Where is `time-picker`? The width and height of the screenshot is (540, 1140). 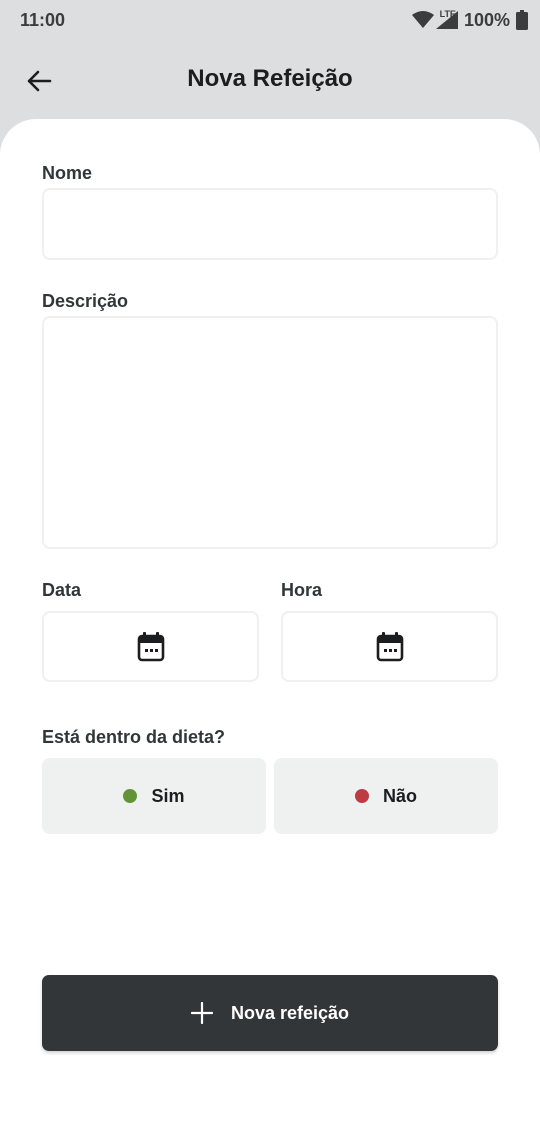
time-picker is located at coordinates (389, 646).